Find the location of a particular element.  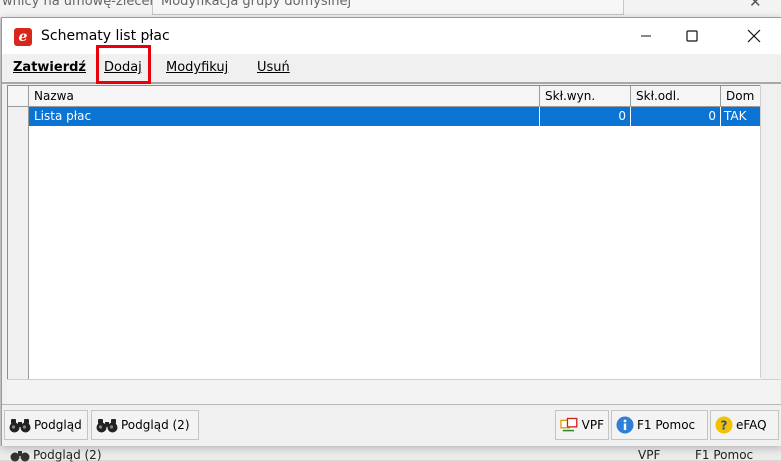

dodaj-highlight-box is located at coordinates (123, 64).